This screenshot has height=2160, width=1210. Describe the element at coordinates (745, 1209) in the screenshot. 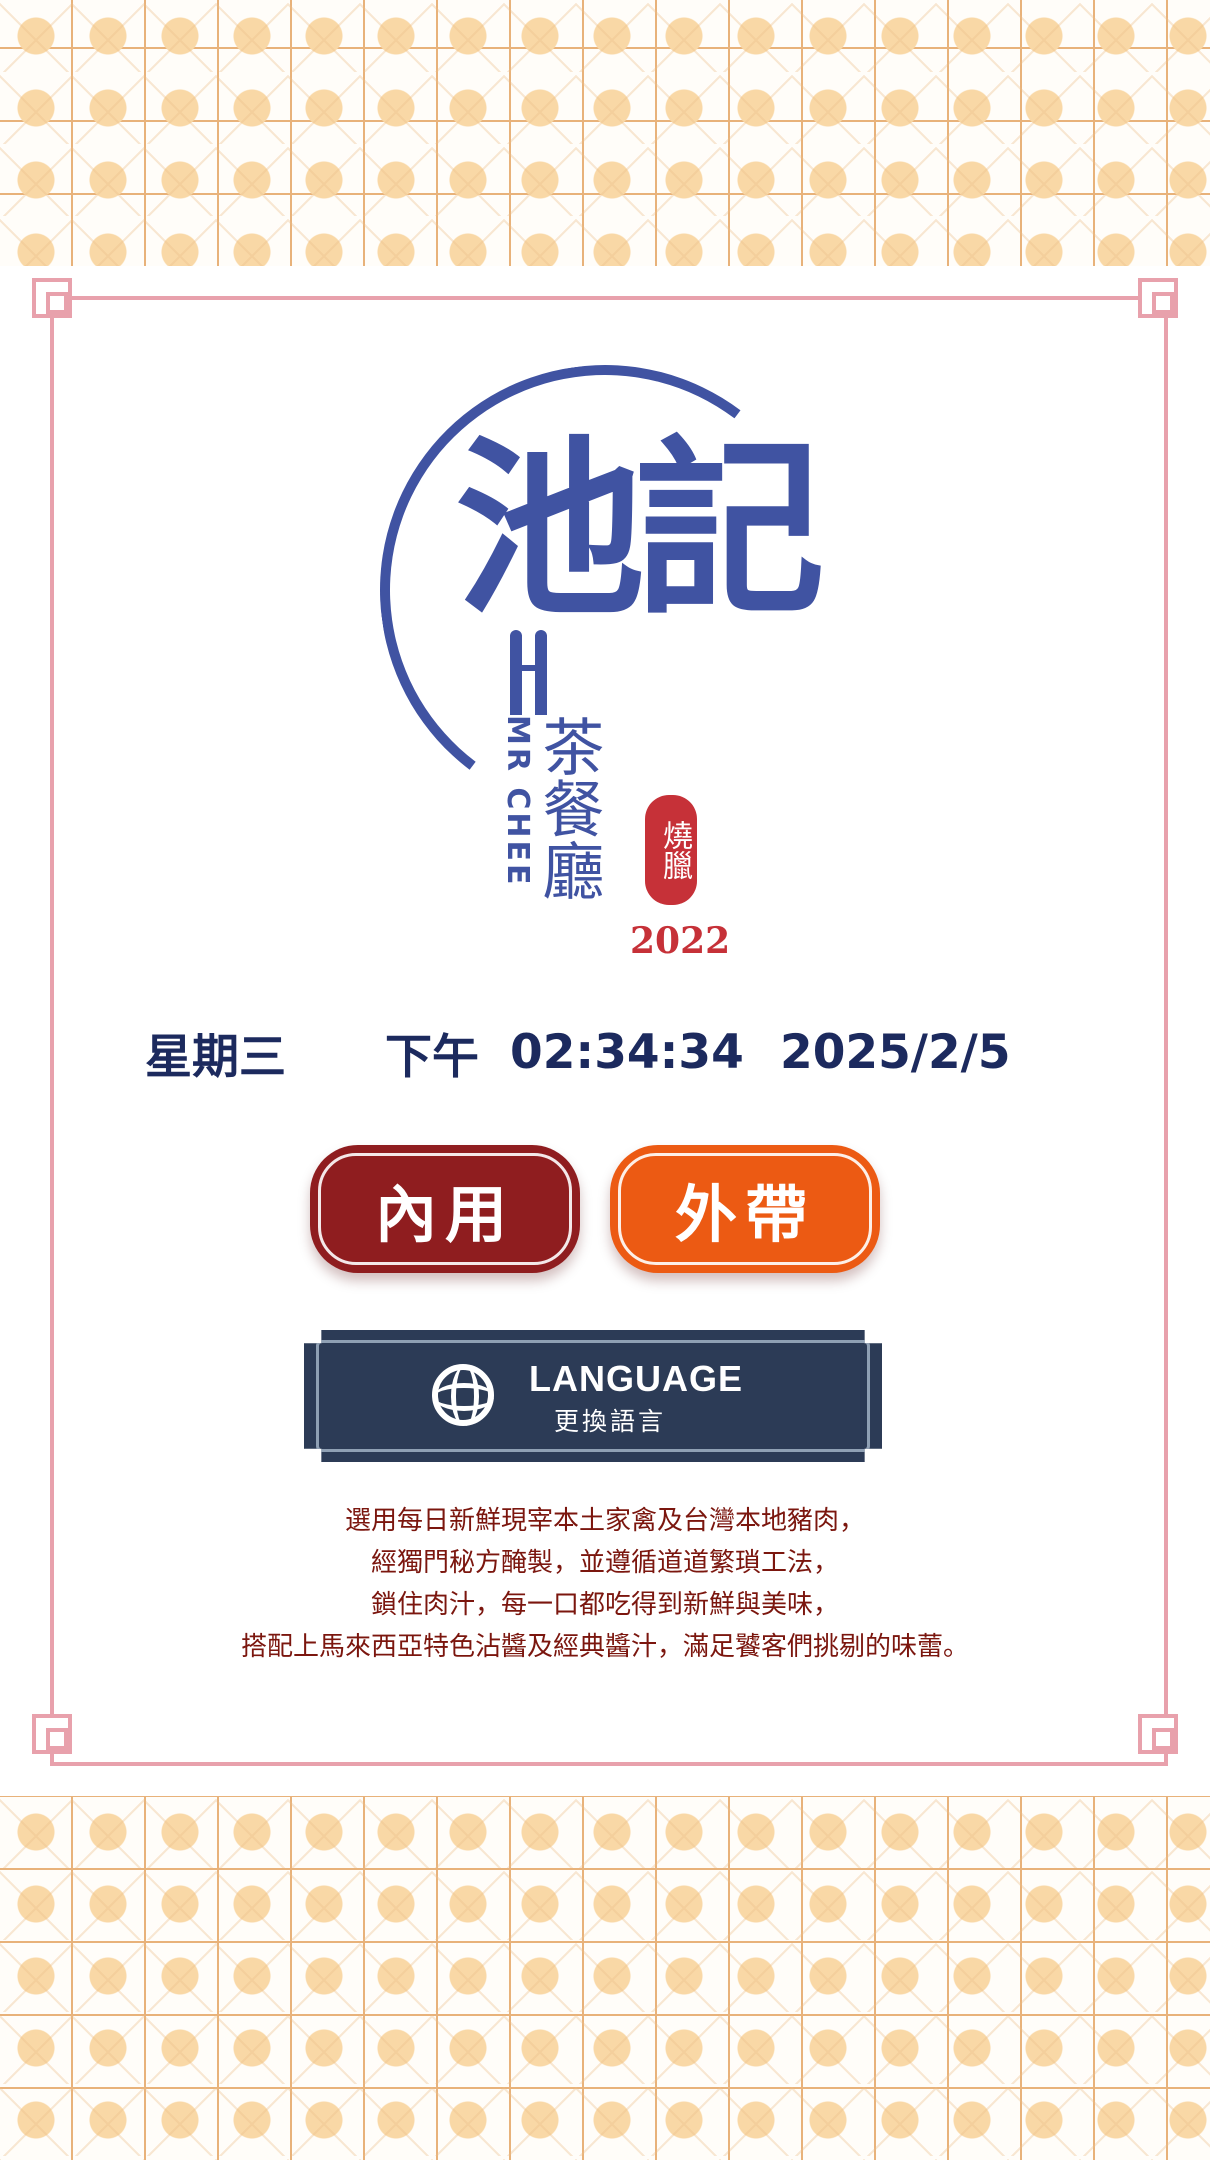

I see `take-out-button: 外帶` at that location.